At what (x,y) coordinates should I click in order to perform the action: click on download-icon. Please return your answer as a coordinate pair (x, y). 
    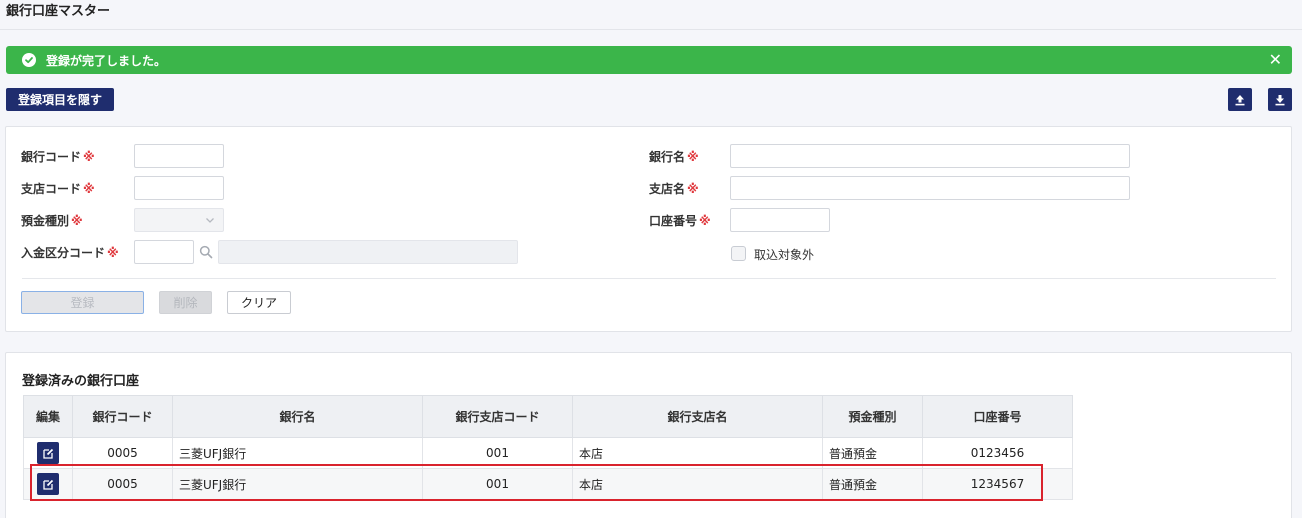
    Looking at the image, I should click on (1280, 99).